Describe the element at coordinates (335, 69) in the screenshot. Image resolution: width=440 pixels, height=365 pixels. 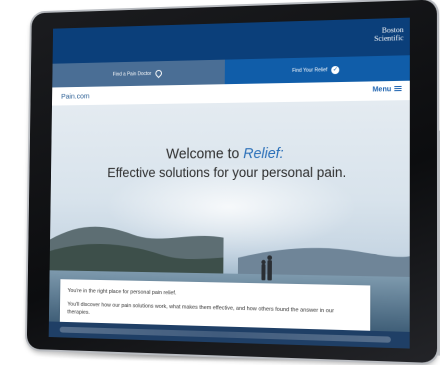
I see `check-circle-icon: ✓` at that location.